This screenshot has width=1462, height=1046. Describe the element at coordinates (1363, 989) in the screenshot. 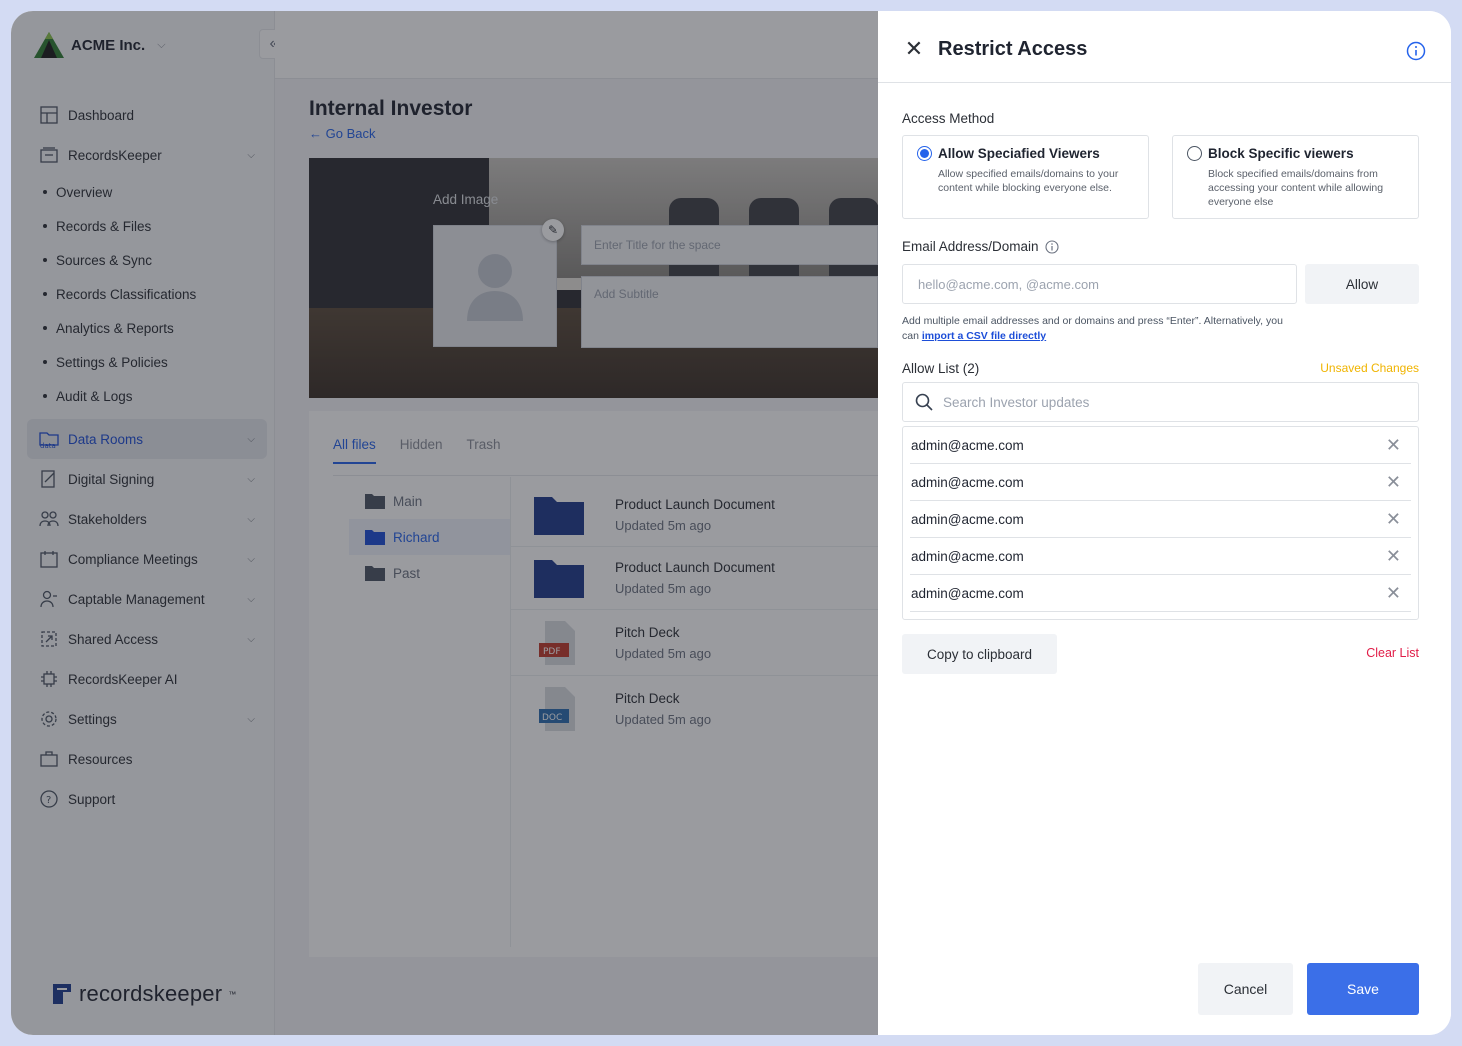

I see `save-button: Save` at that location.